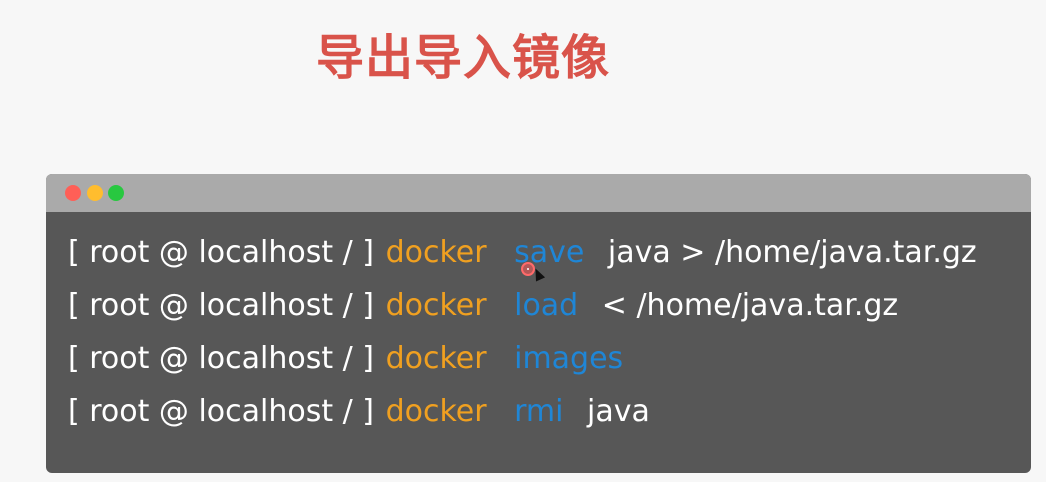 The image size is (1046, 482). What do you see at coordinates (569, 358) in the screenshot?
I see `docker-subcommand: images` at bounding box center [569, 358].